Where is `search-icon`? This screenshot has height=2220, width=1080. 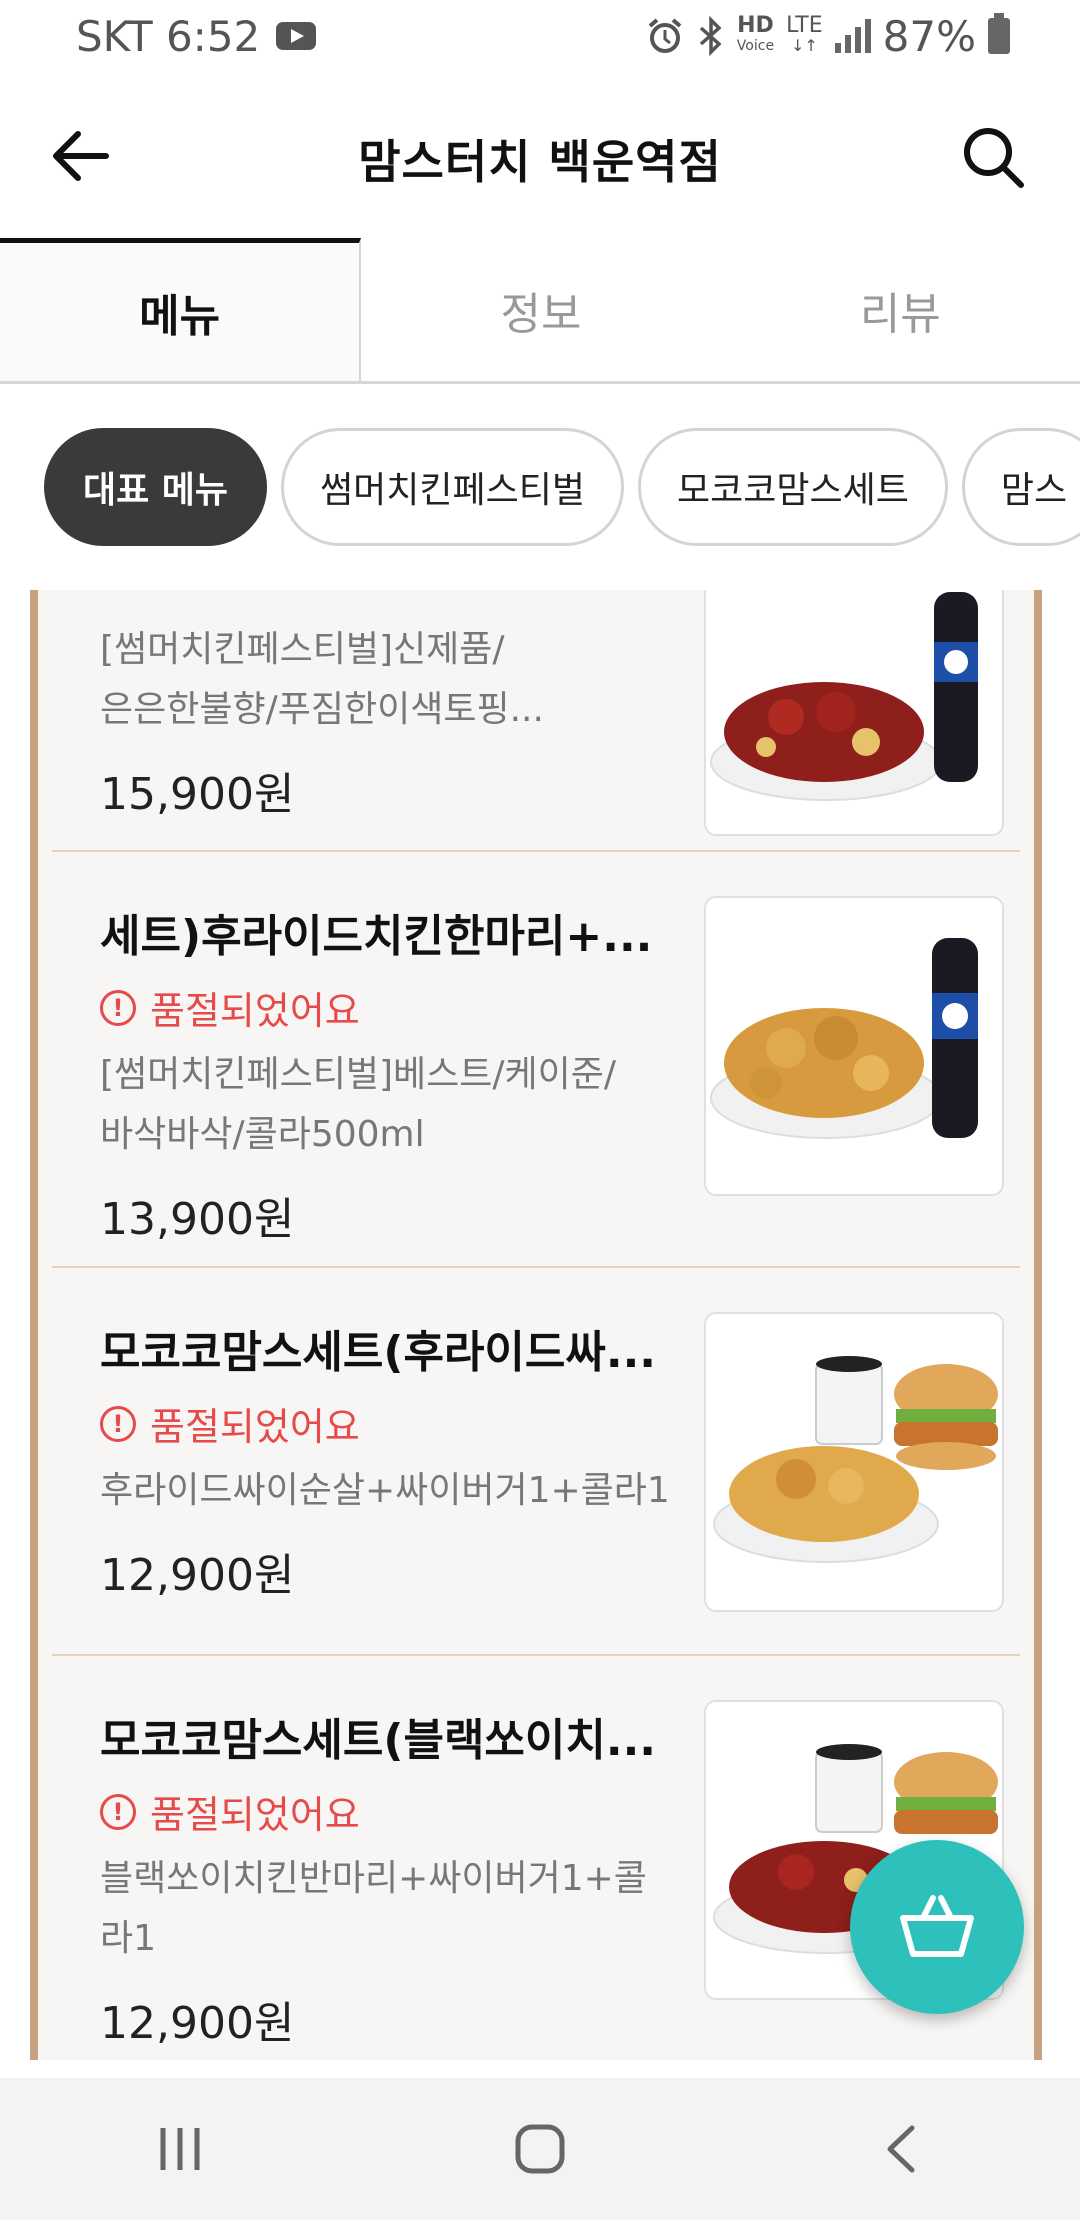
search-icon is located at coordinates (994, 158).